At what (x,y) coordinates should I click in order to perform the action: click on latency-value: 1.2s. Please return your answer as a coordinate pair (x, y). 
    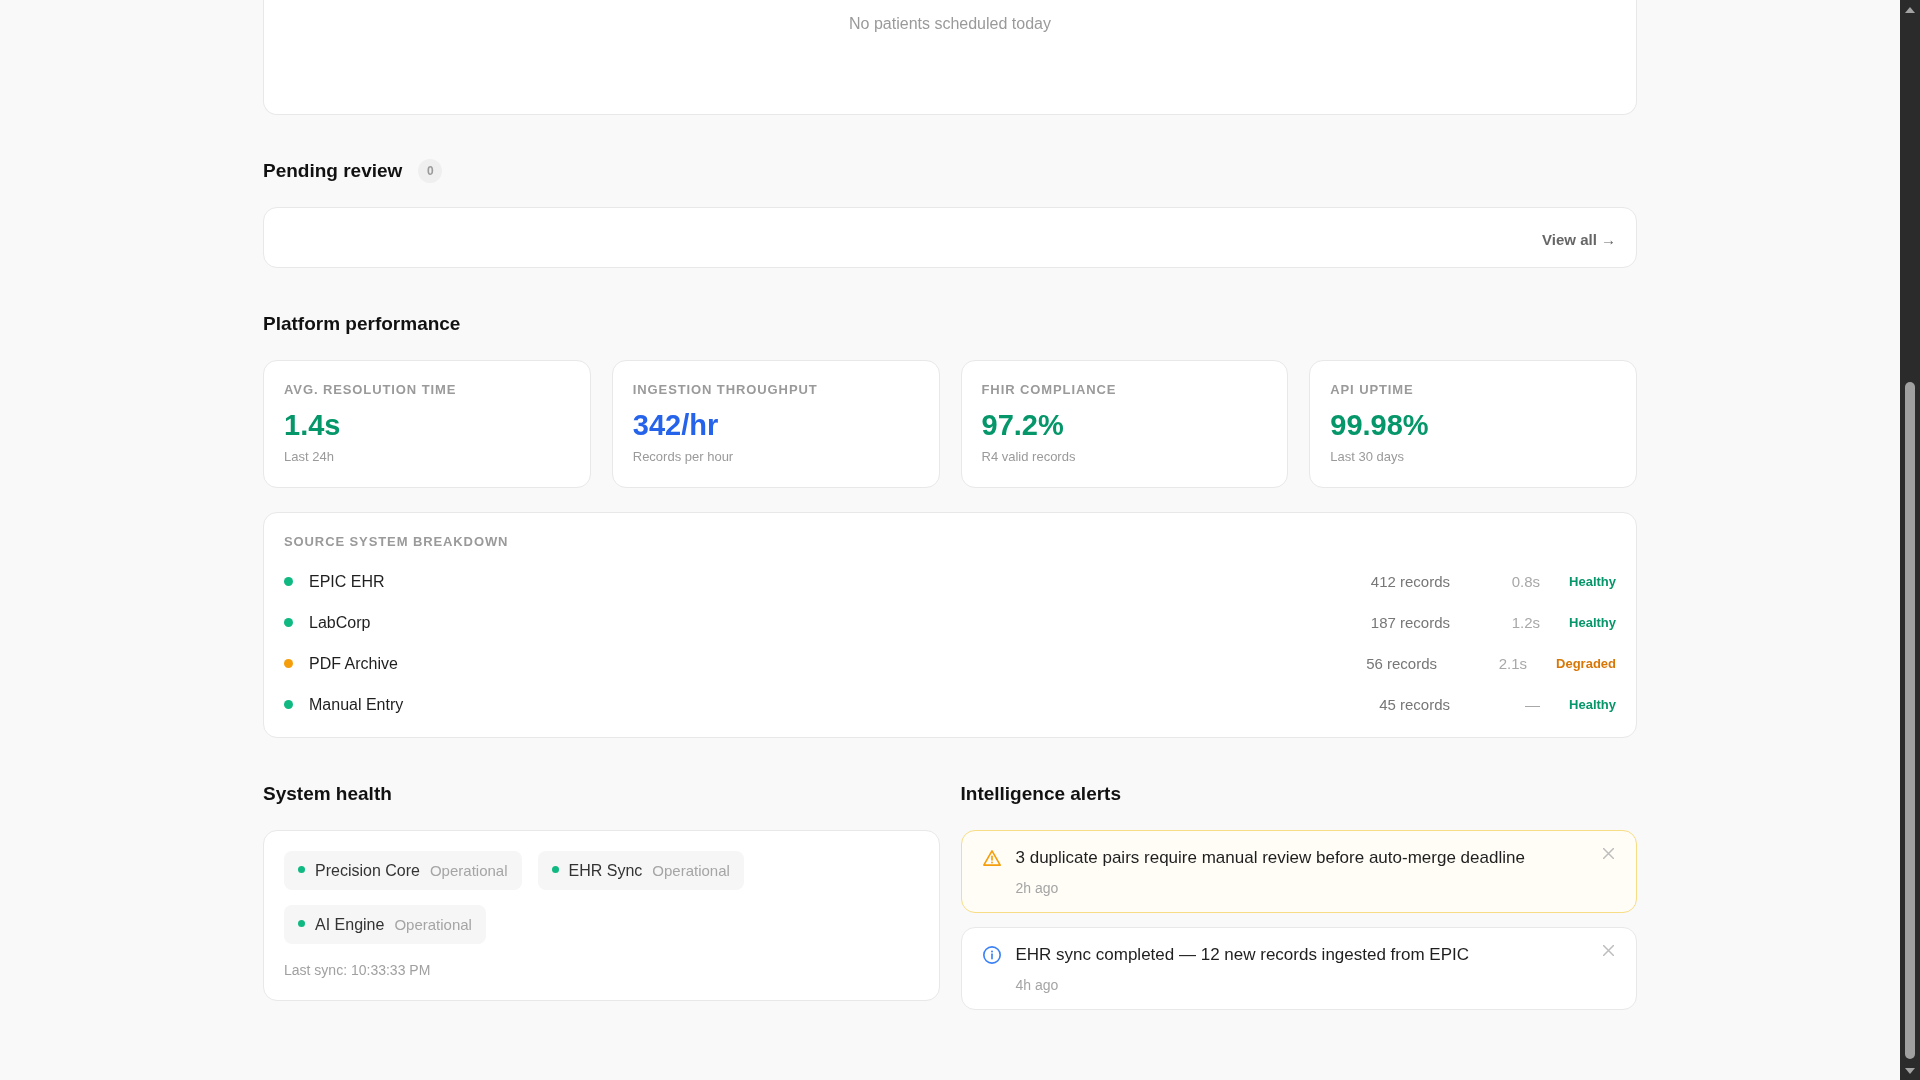
    Looking at the image, I should click on (1526, 622).